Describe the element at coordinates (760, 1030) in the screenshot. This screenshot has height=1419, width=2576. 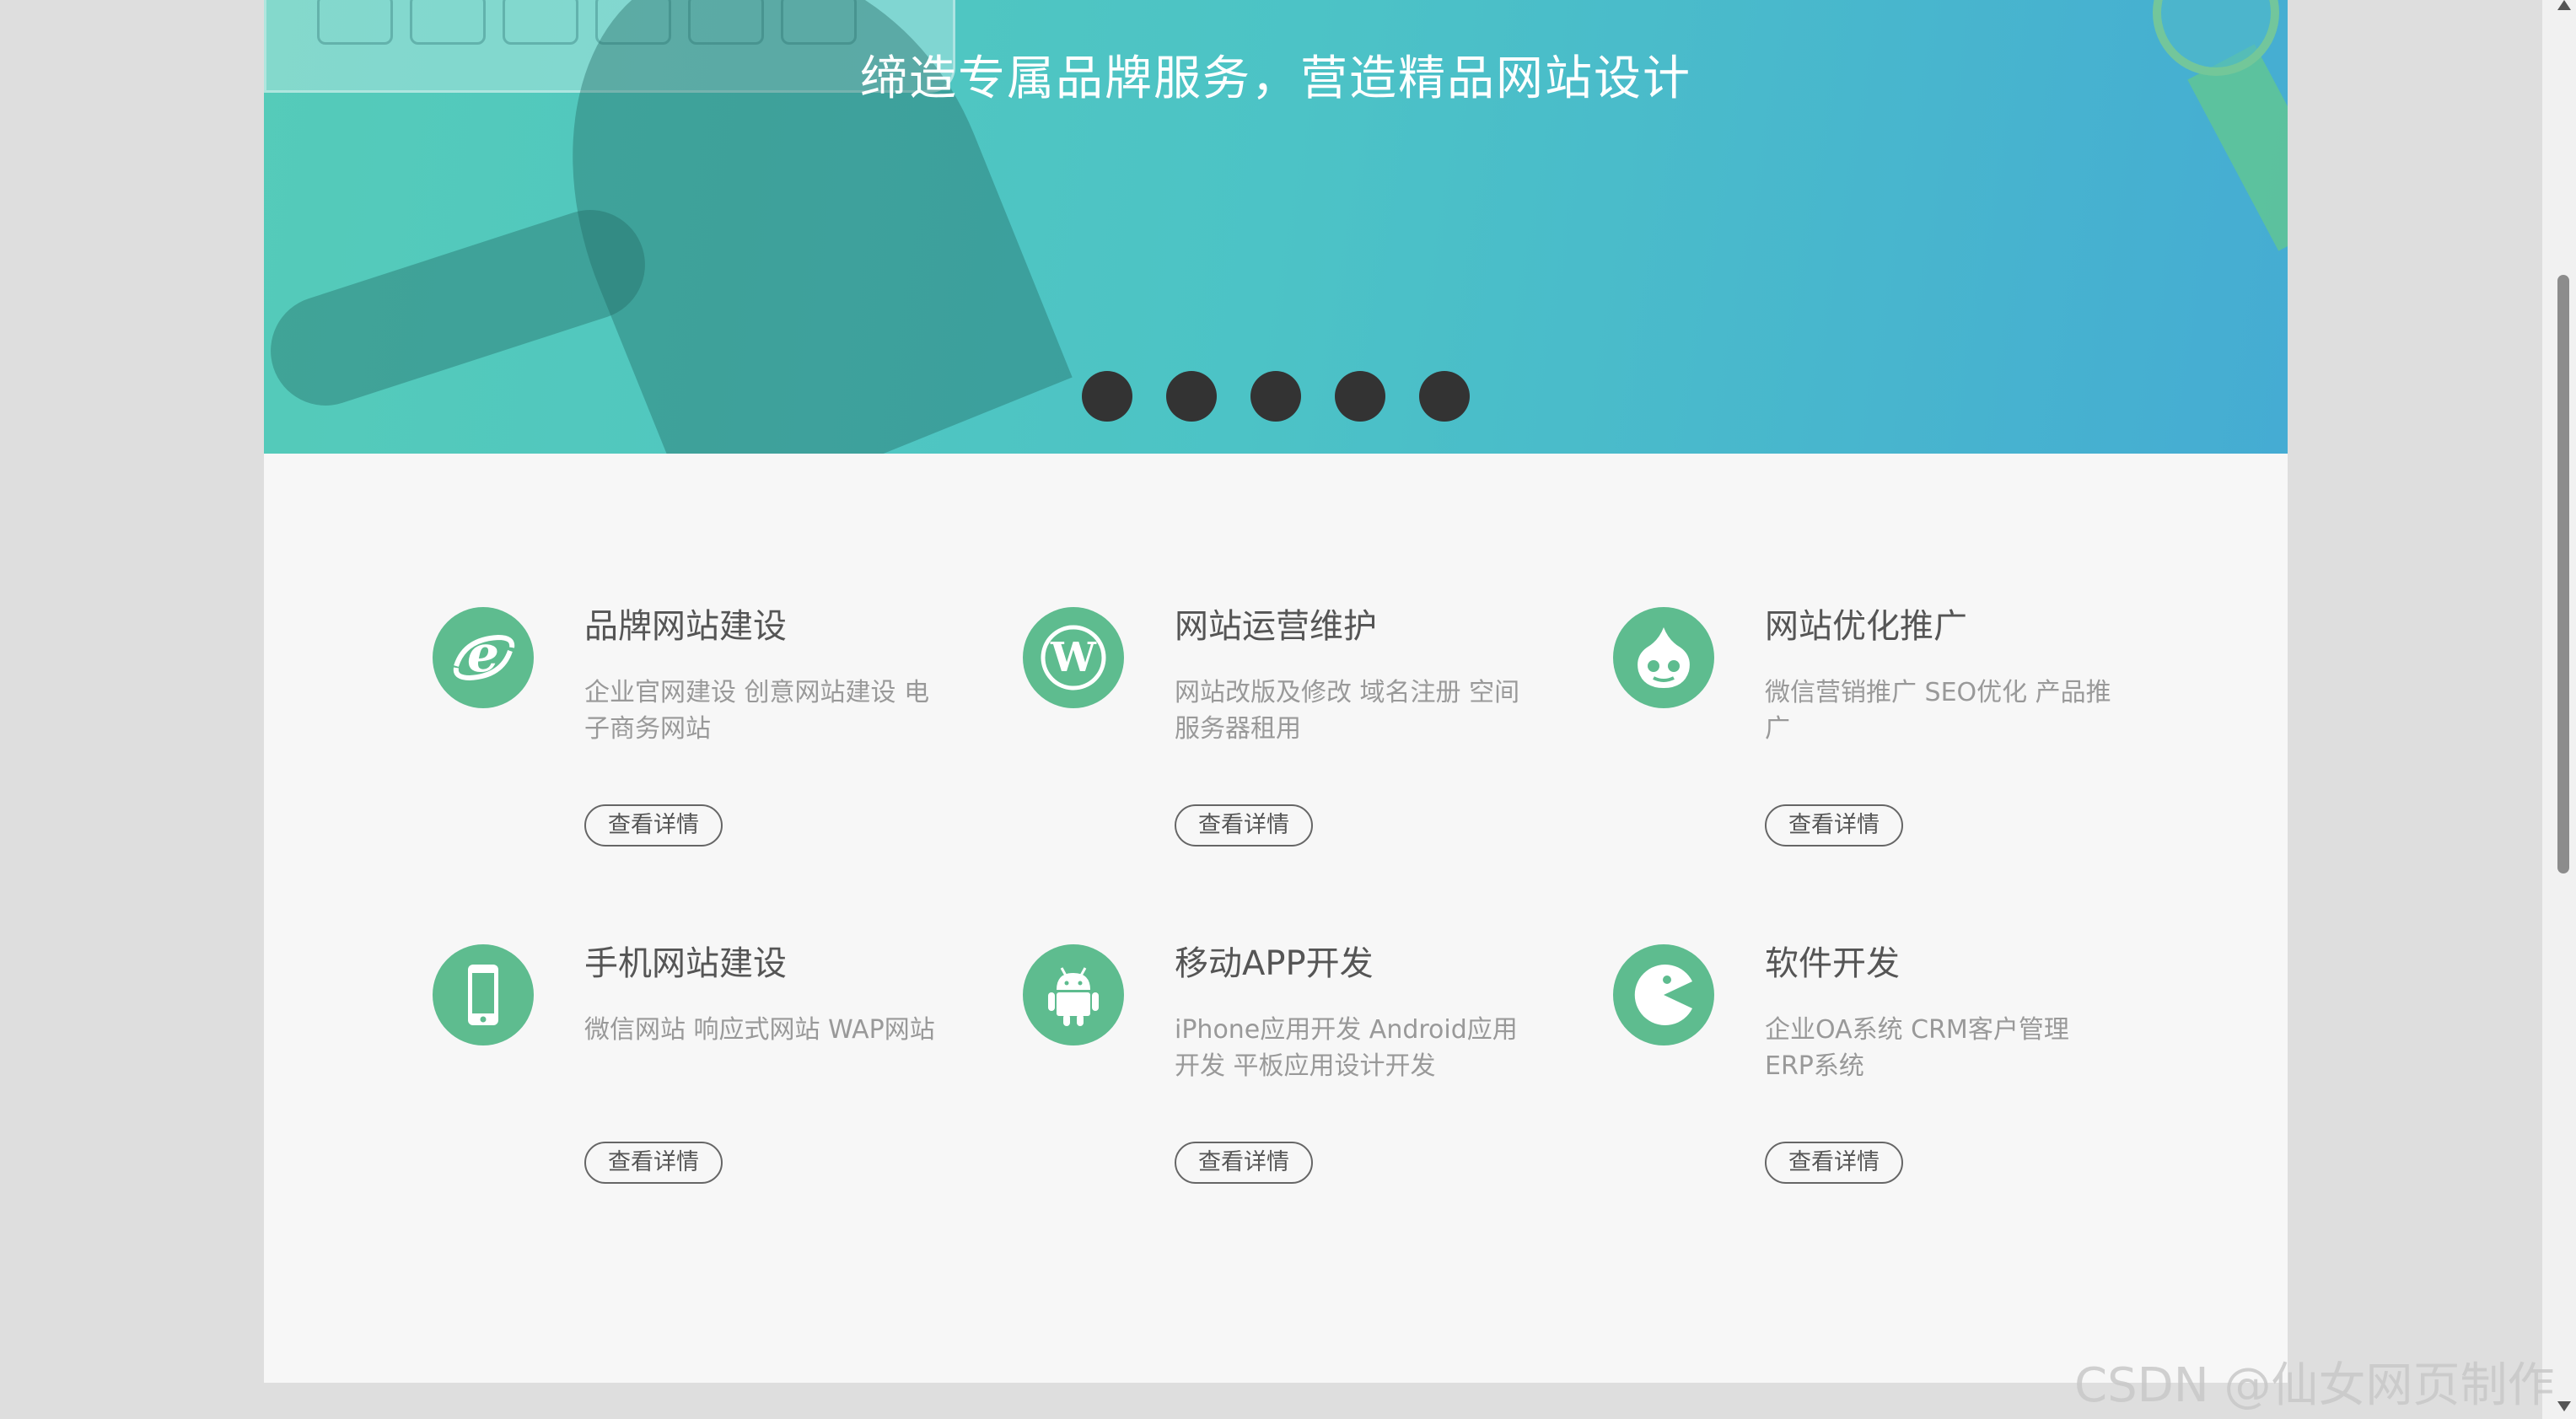
I see `service-desc: 微信网站 响应式网站 WAP网站` at that location.